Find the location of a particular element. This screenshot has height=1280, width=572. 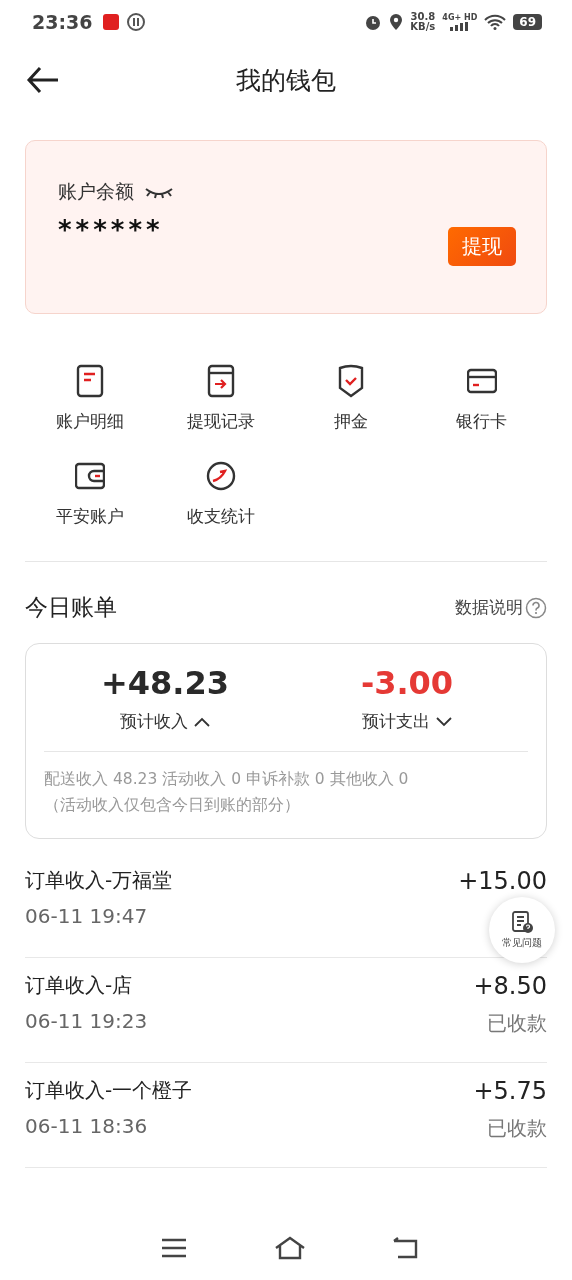

menu-item: 平安账户 is located at coordinates (90, 493).